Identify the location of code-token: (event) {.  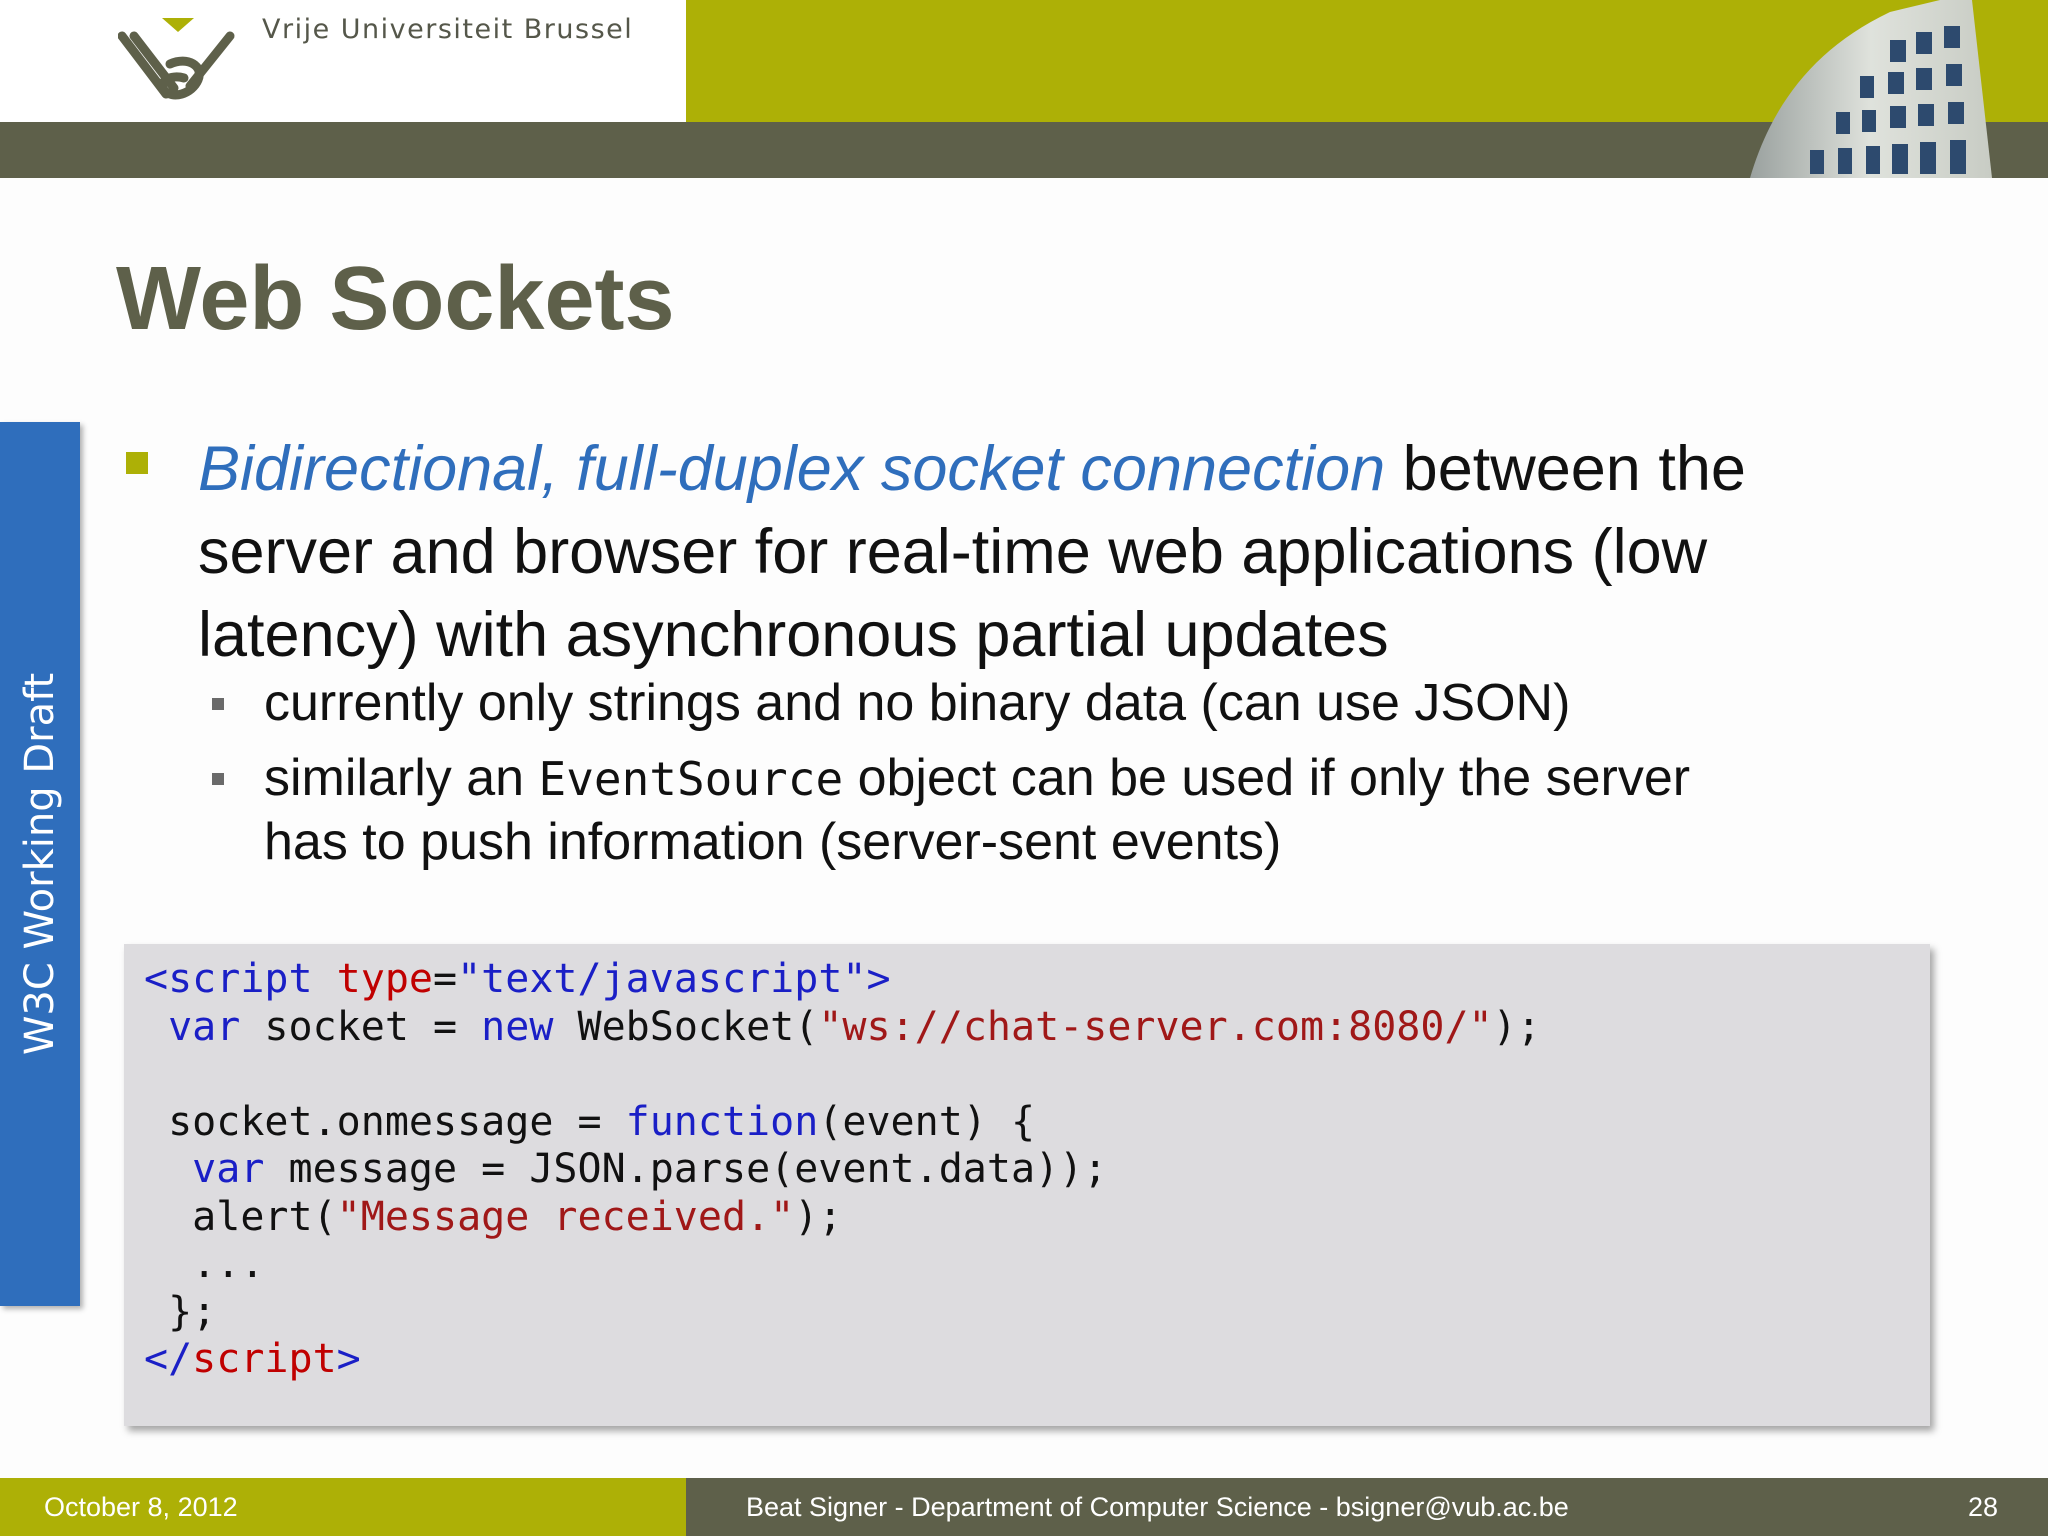
(927, 1121).